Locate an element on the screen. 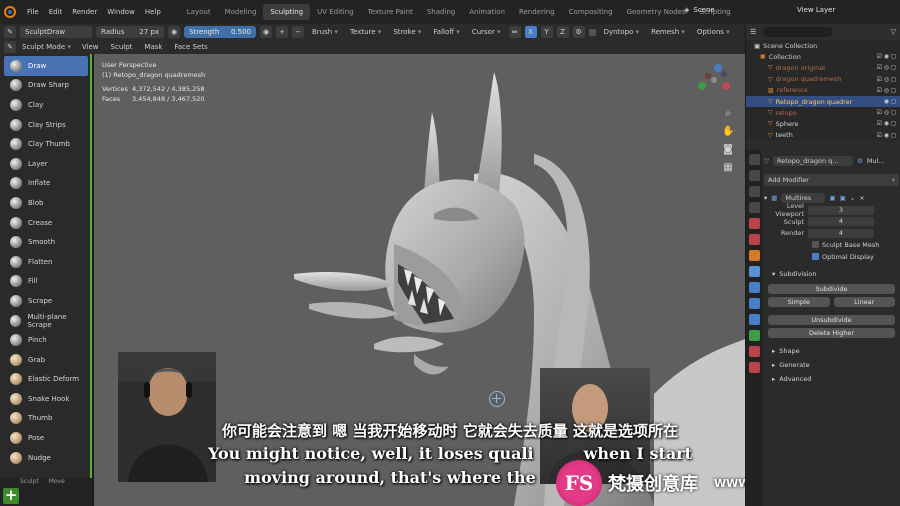  edit-mode-toggle-icon: ▣ is located at coordinates (832, 198).